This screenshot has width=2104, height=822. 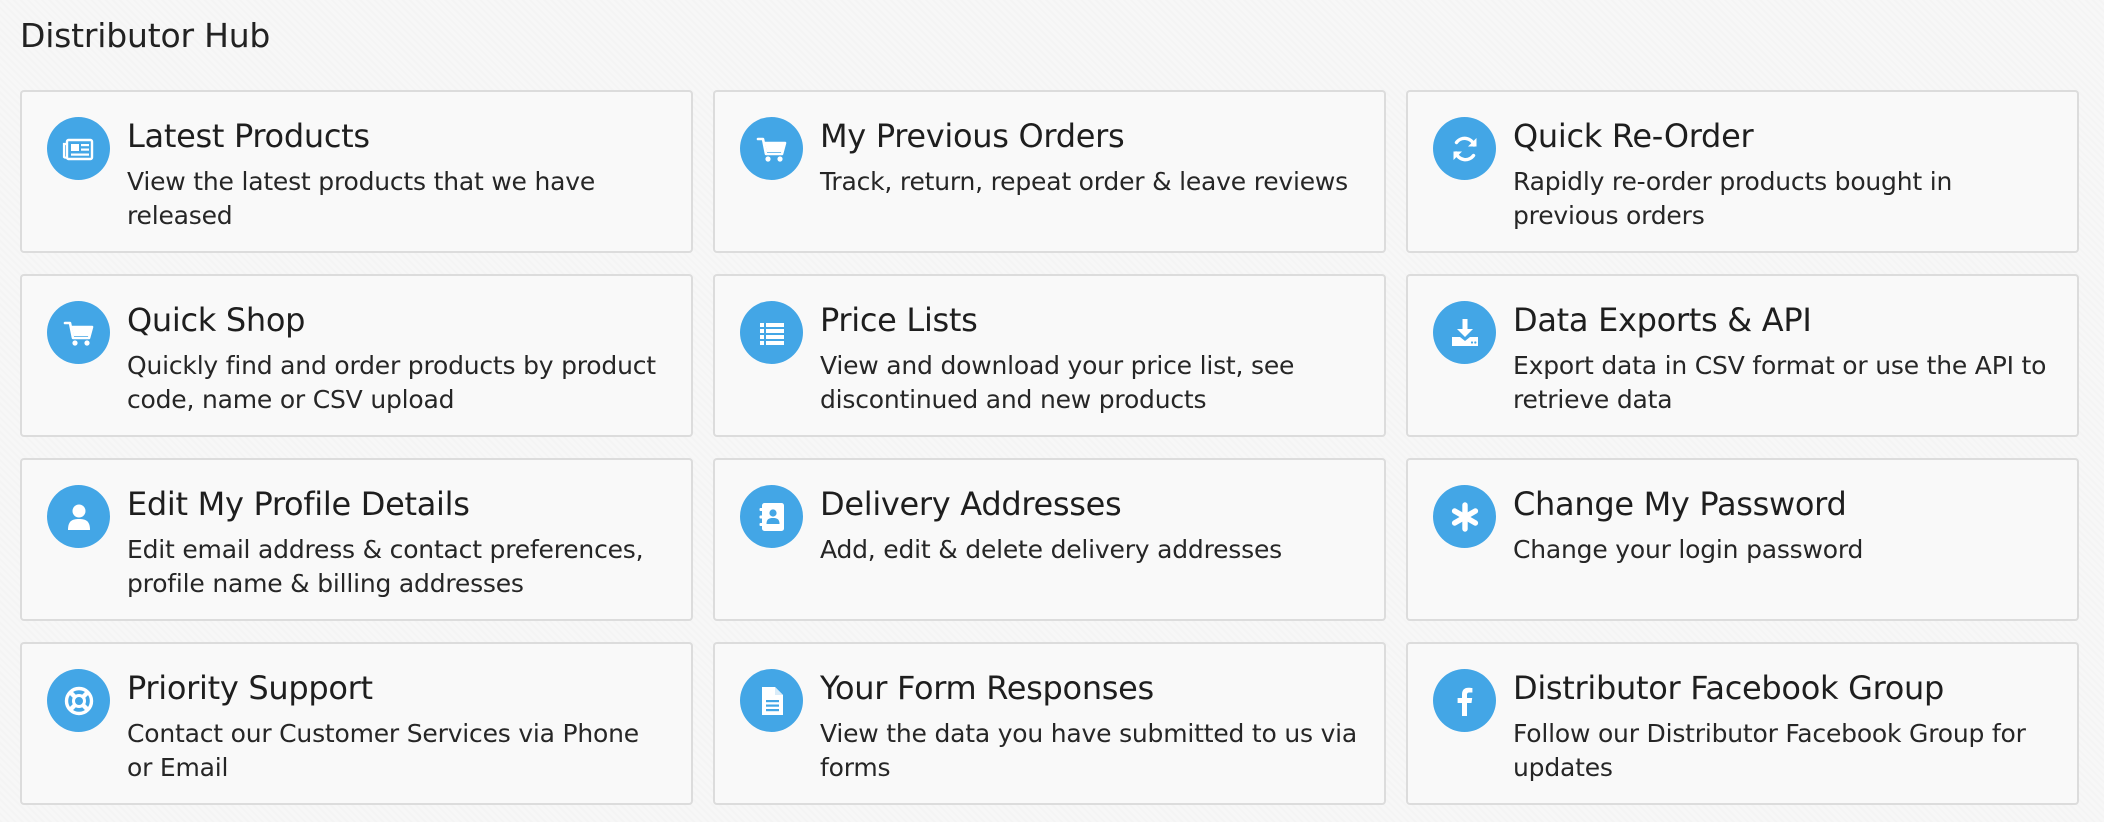 What do you see at coordinates (216, 320) in the screenshot?
I see `card-title: Quick Shop` at bounding box center [216, 320].